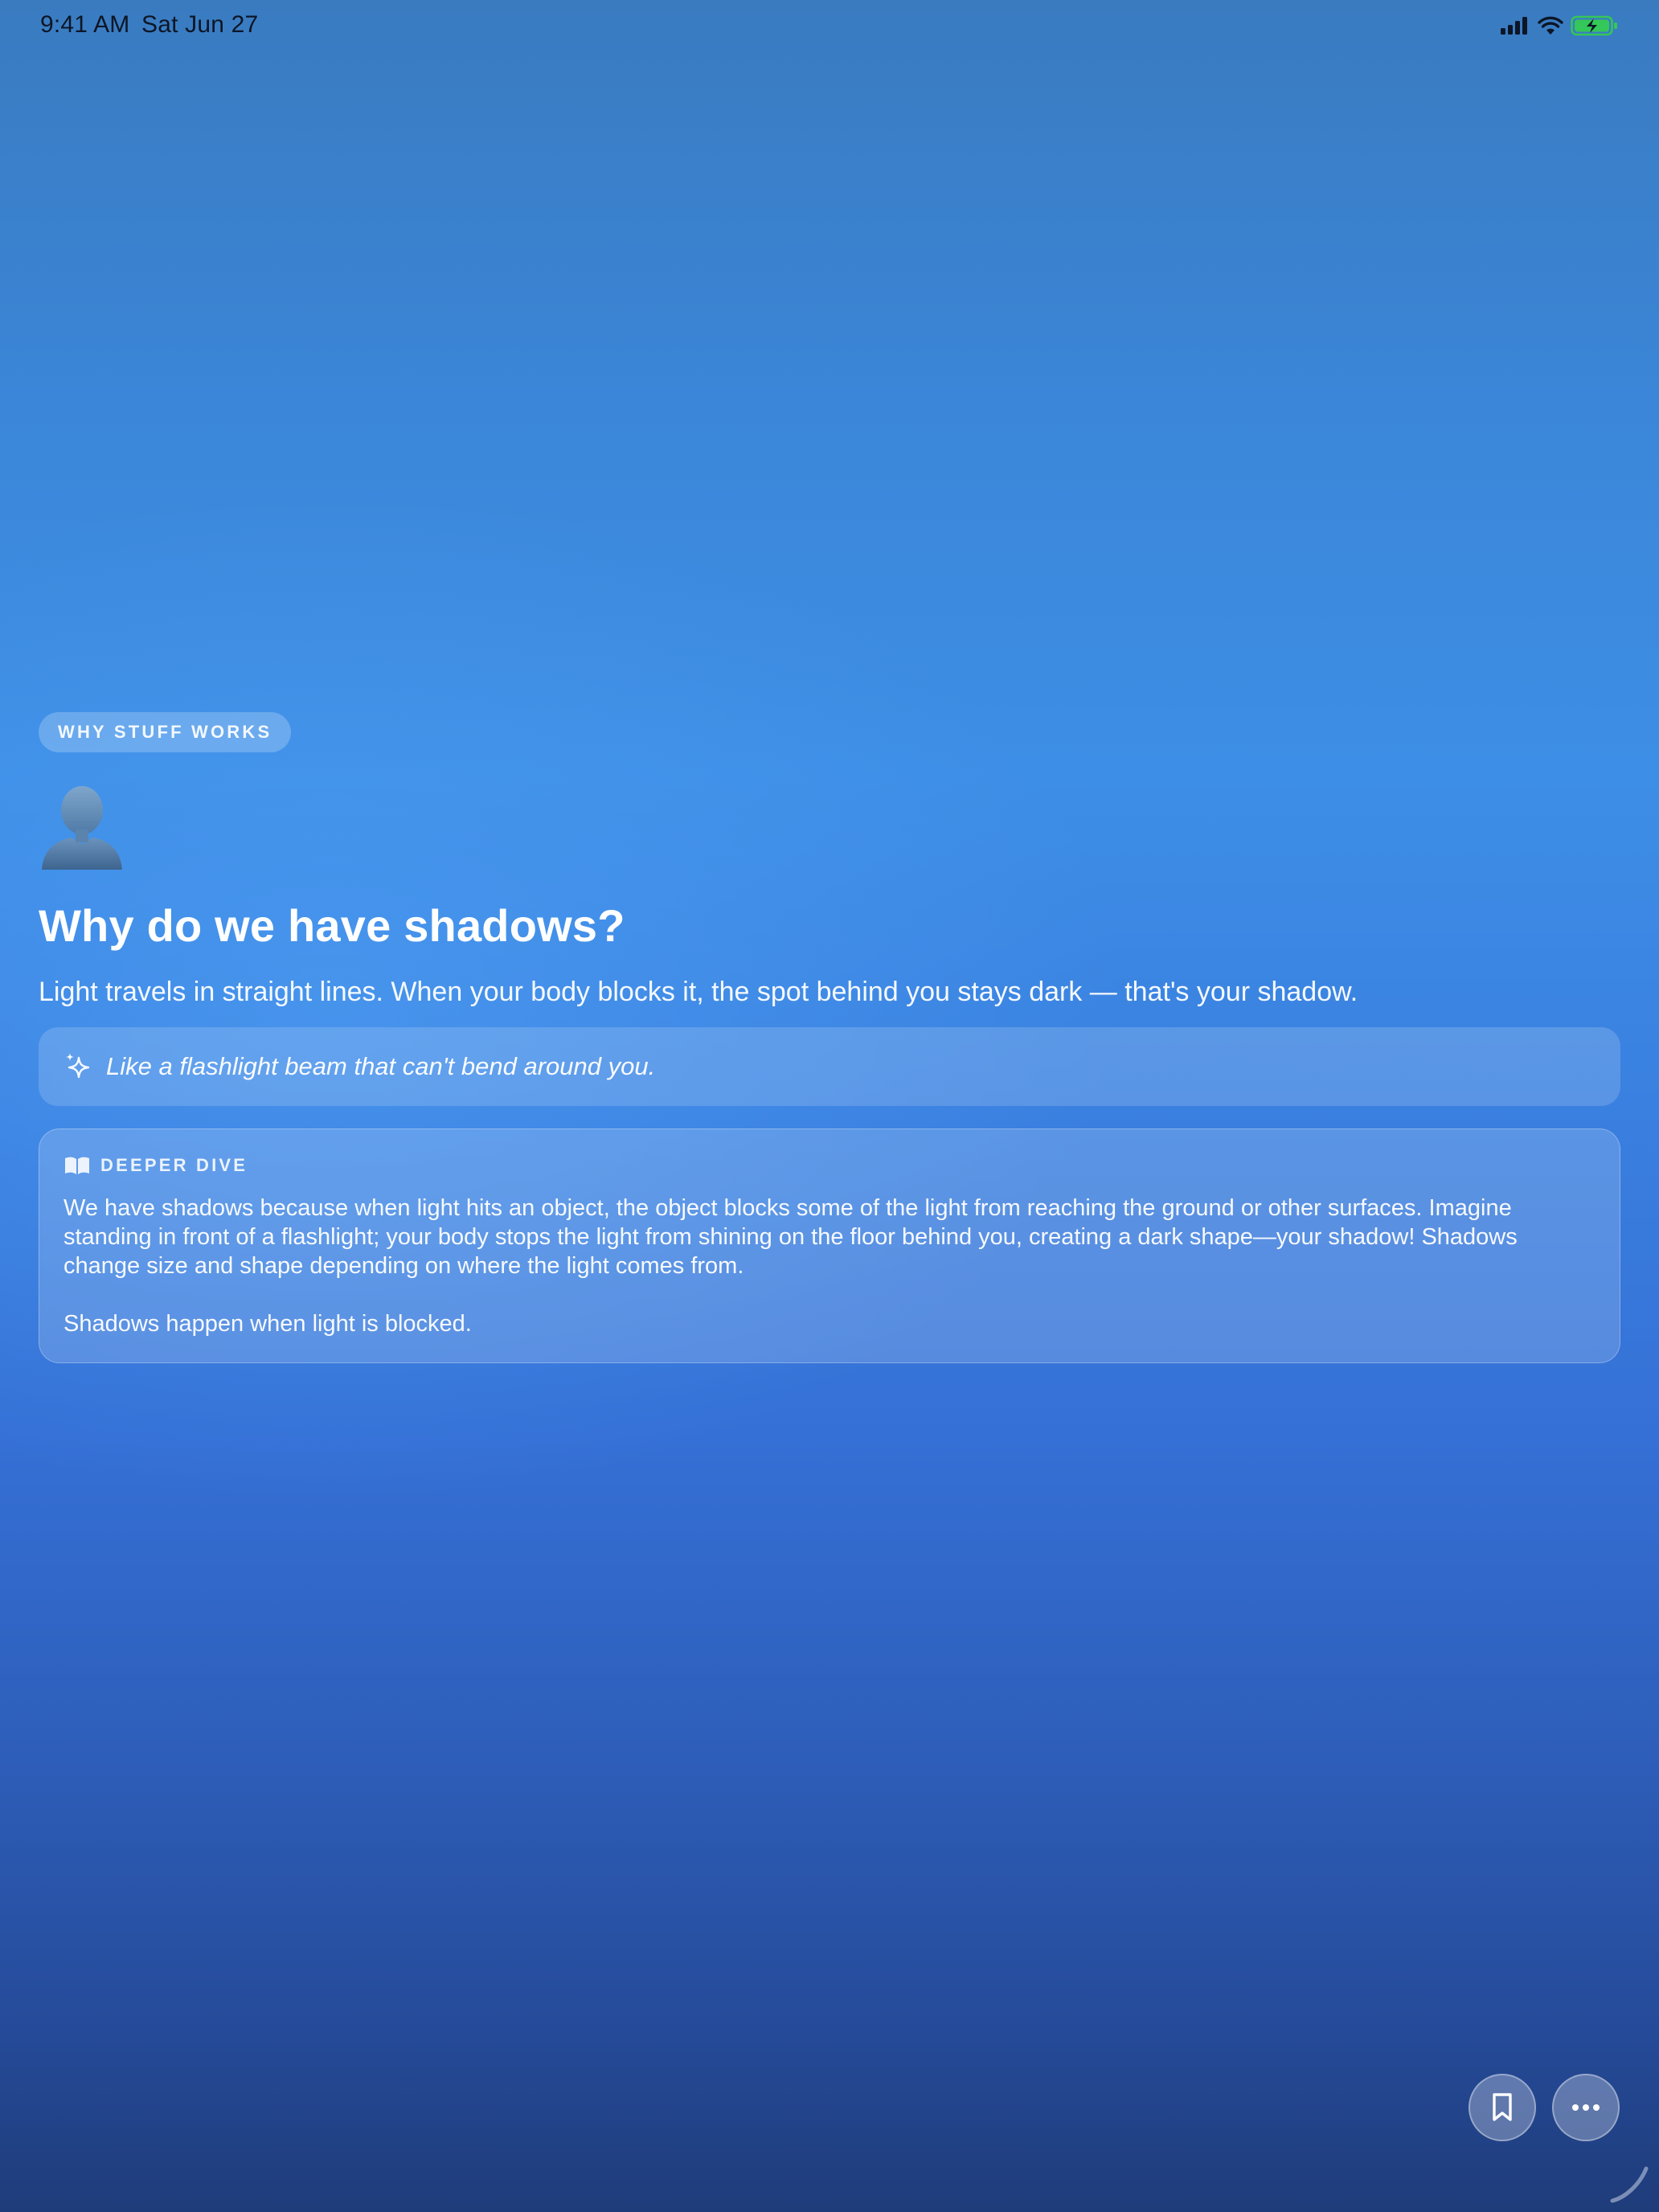  I want to click on deeper-dive-label: DEEPER DIVE, so click(174, 1165).